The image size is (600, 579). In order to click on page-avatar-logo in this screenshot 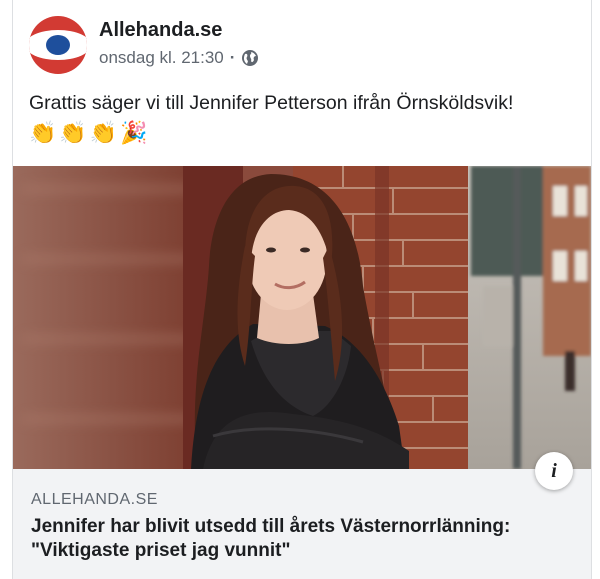, I will do `click(58, 45)`.